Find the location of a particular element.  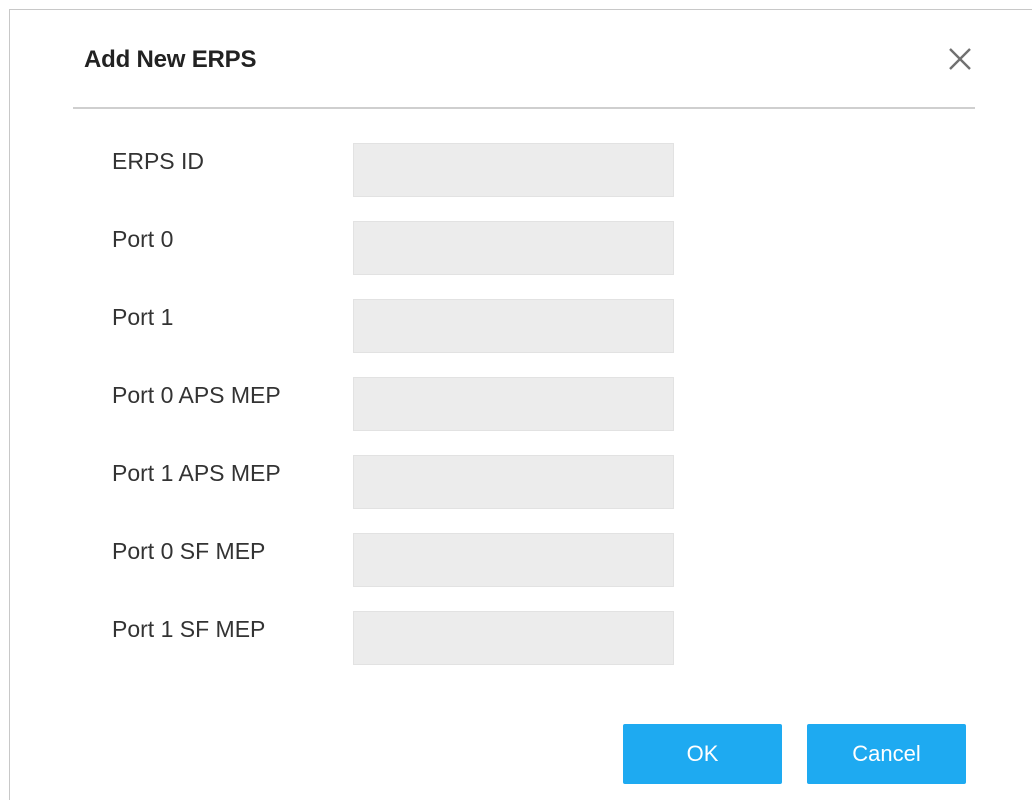

close-button is located at coordinates (960, 59).